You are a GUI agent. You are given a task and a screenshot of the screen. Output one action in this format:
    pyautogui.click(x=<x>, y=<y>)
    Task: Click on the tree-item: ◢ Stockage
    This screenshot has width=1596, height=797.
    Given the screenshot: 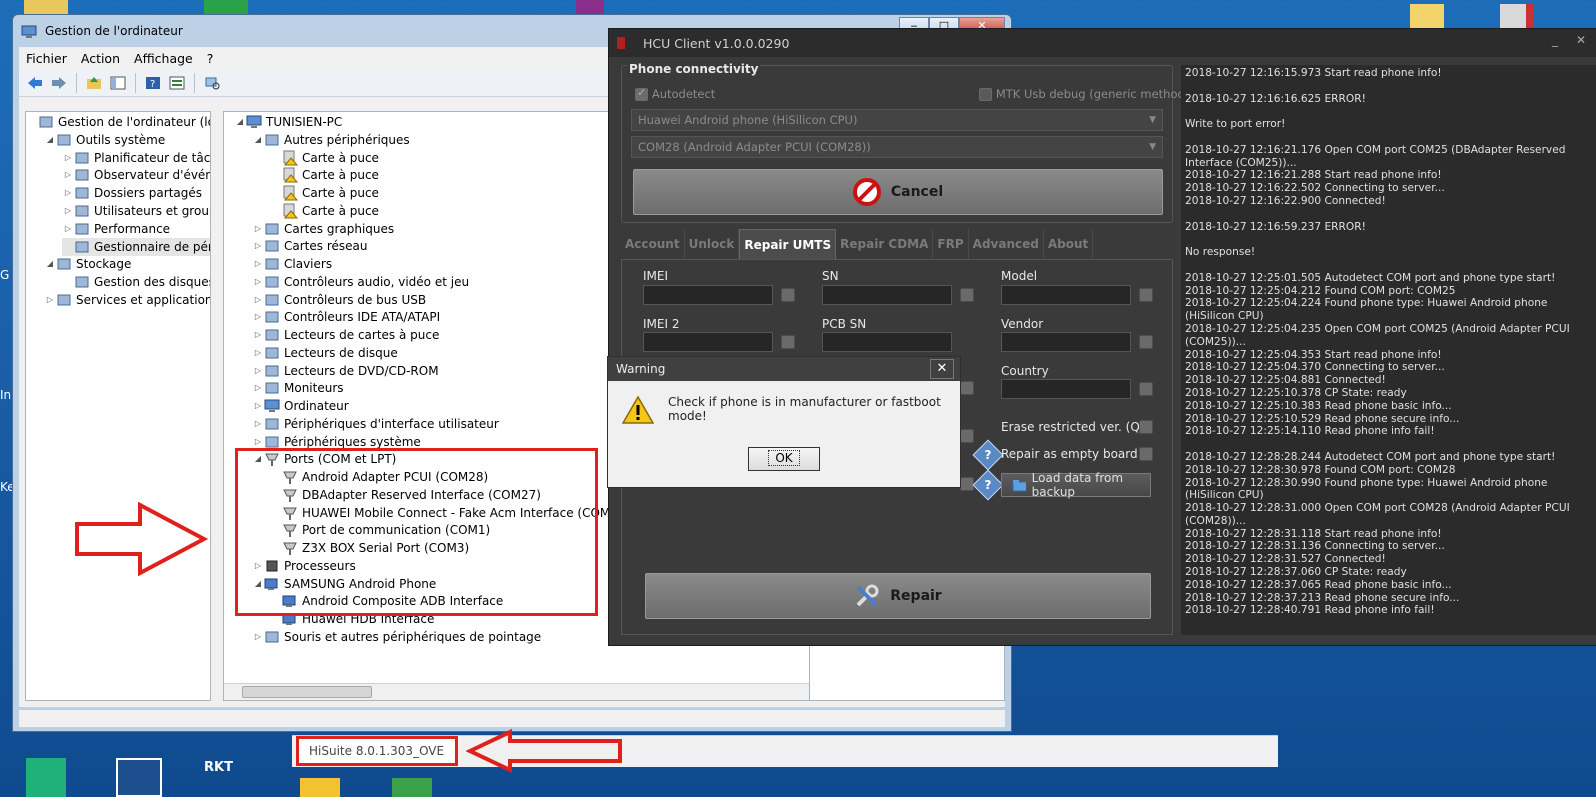 What is the action you would take?
    pyautogui.click(x=87, y=264)
    